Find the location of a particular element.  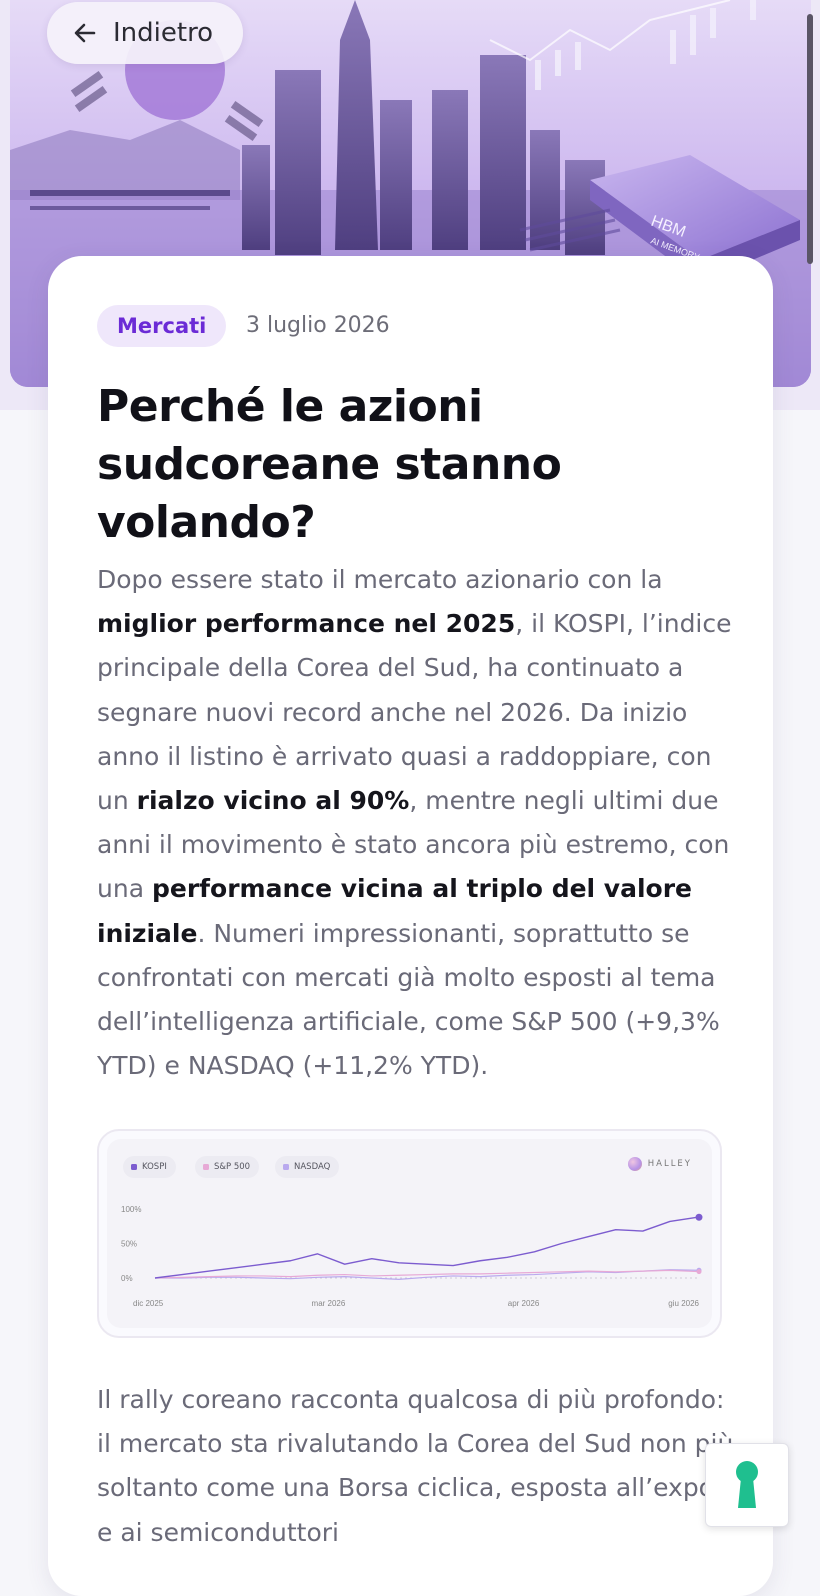

category-badge: Mercati is located at coordinates (162, 326).